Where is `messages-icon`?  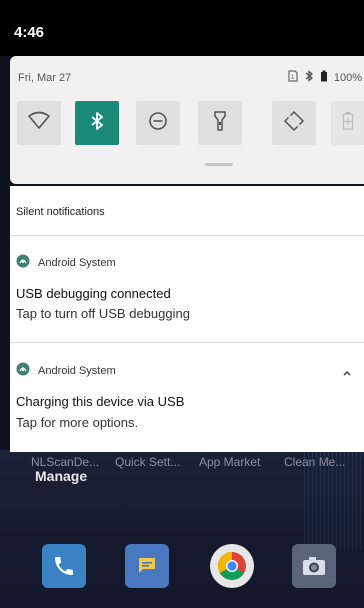
messages-icon is located at coordinates (147, 566).